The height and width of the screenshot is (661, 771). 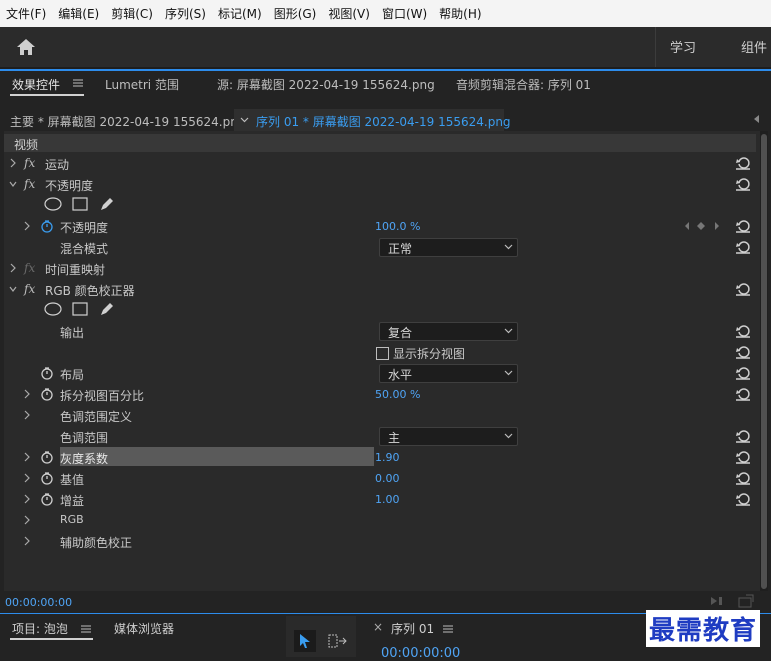 I want to click on layout-dropdown: 水平, so click(x=448, y=373).